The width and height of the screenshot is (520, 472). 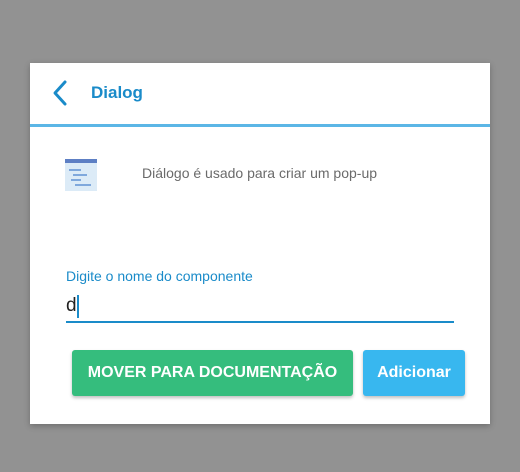 What do you see at coordinates (159, 276) in the screenshot?
I see `component-name-label: Digite o nome do componente` at bounding box center [159, 276].